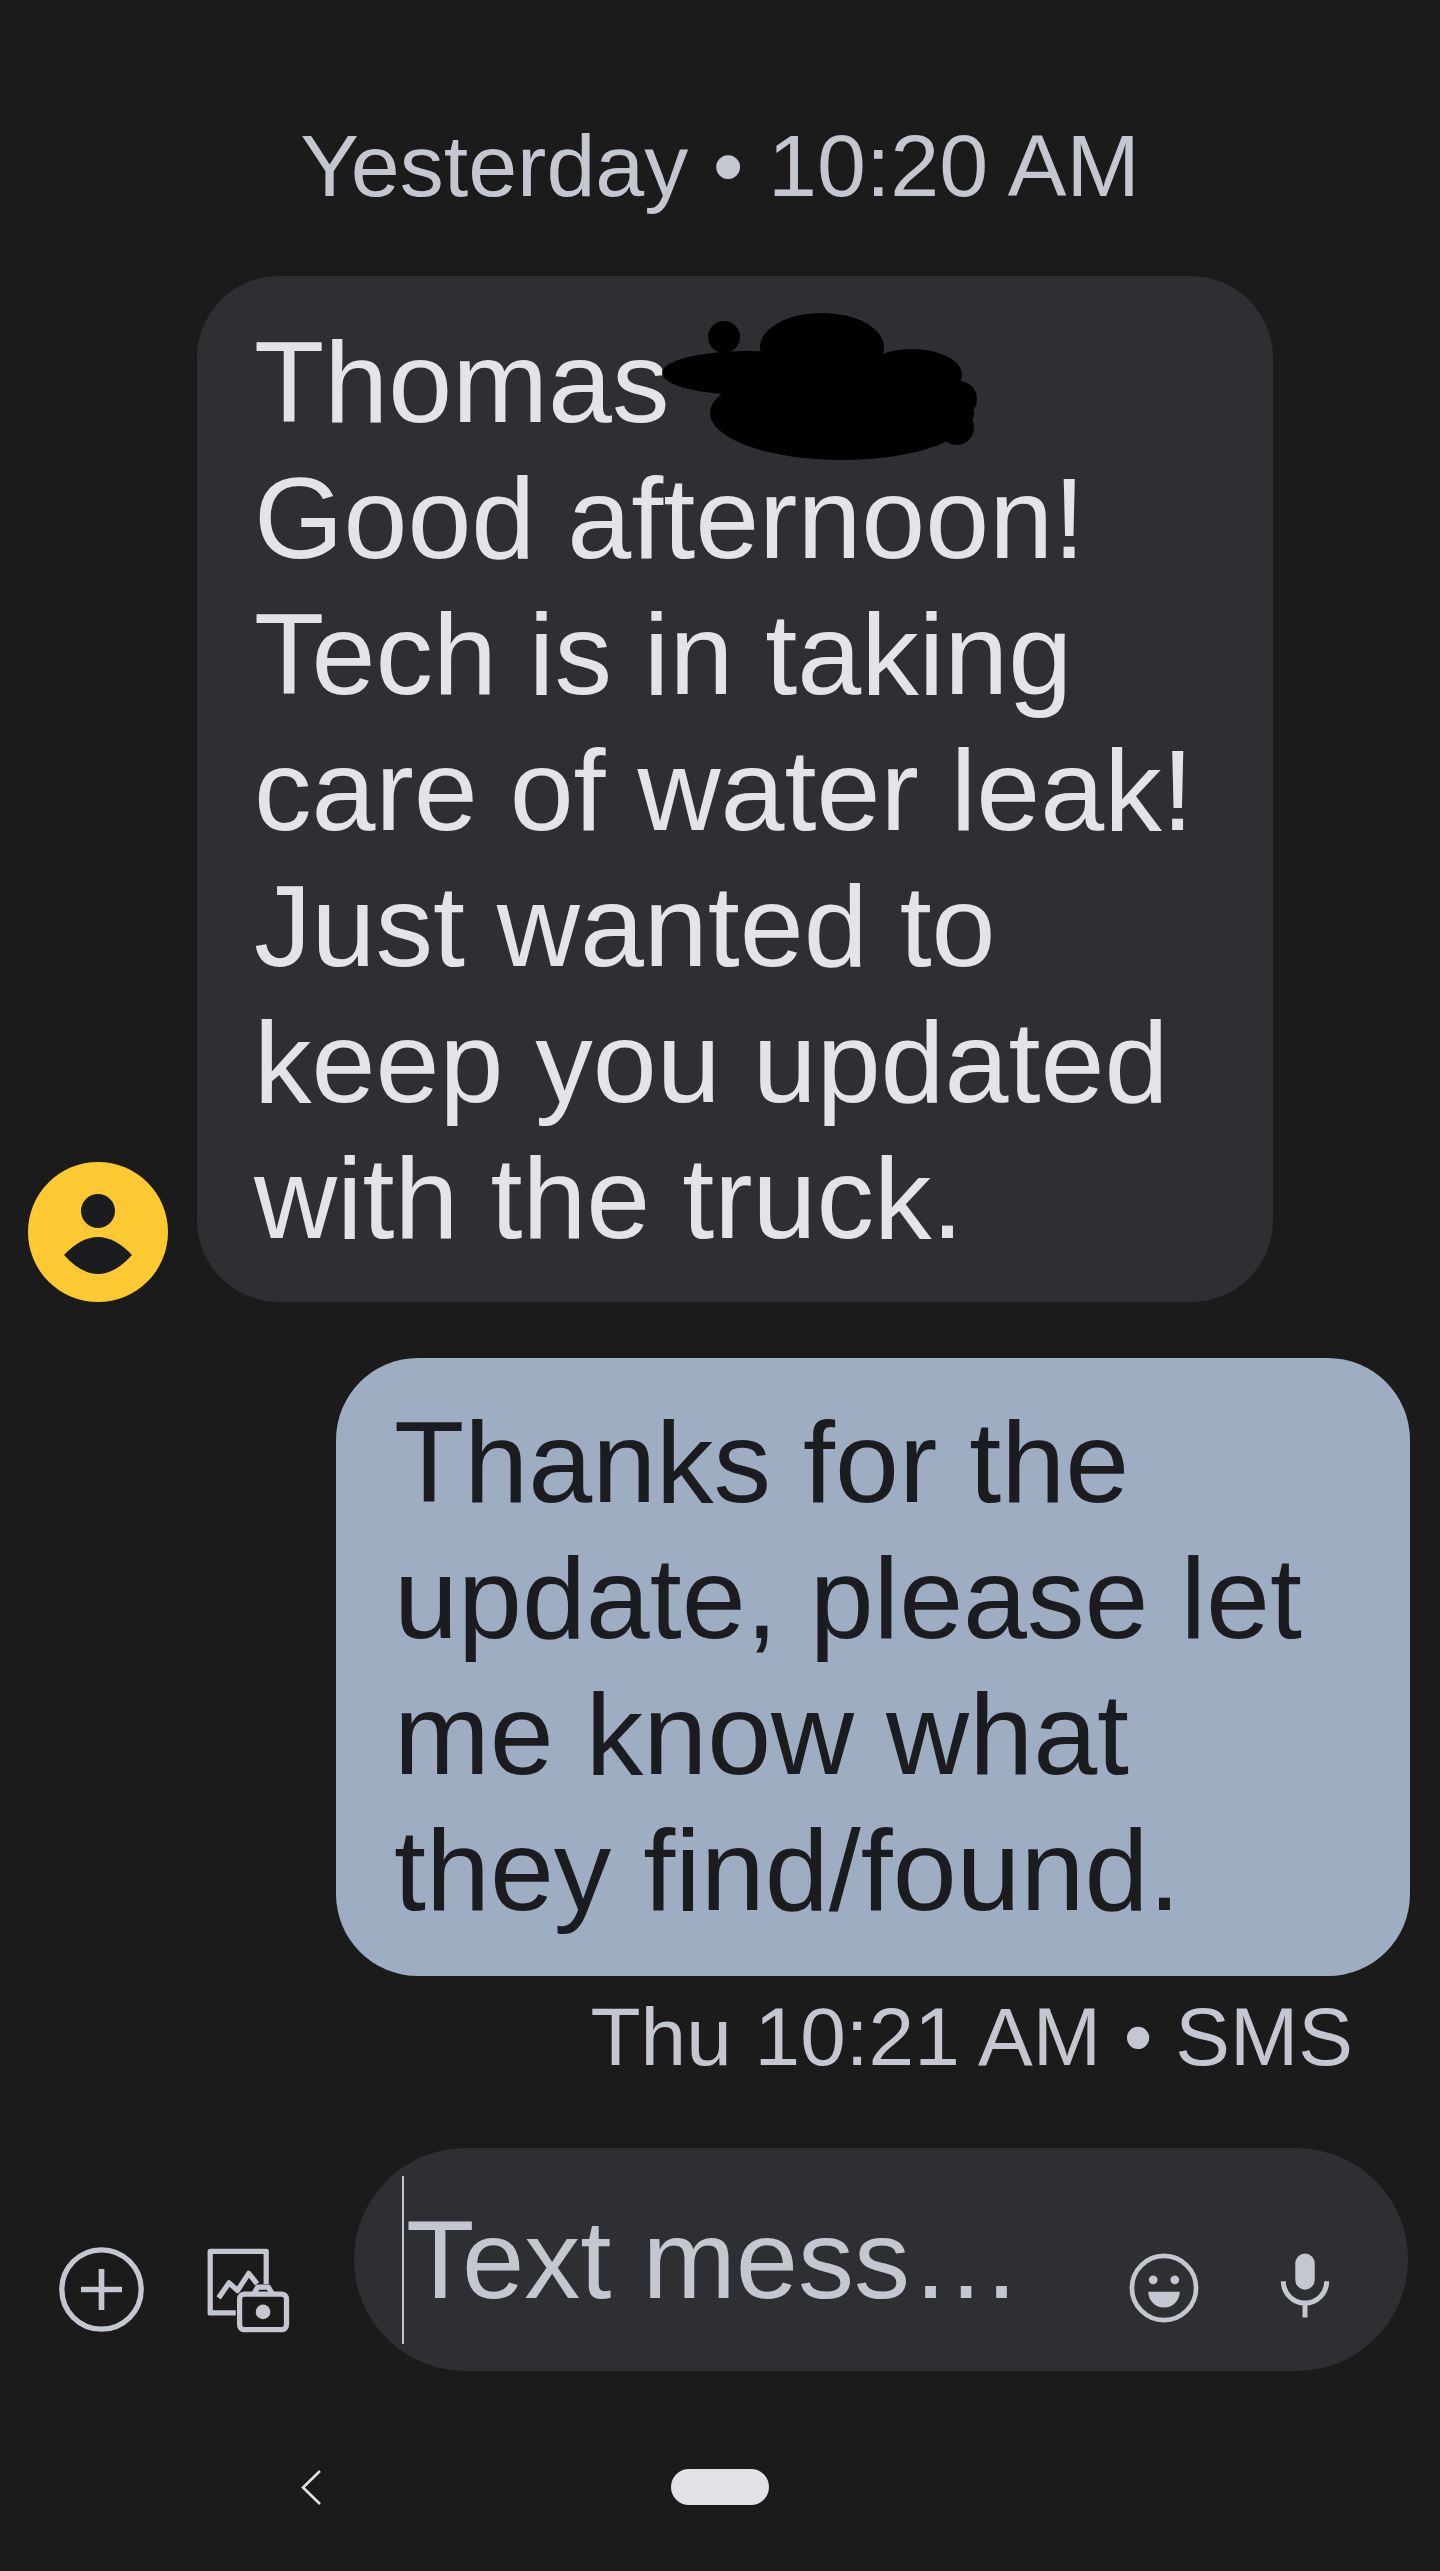 The width and height of the screenshot is (1440, 2571). I want to click on back-icon, so click(311, 2487).